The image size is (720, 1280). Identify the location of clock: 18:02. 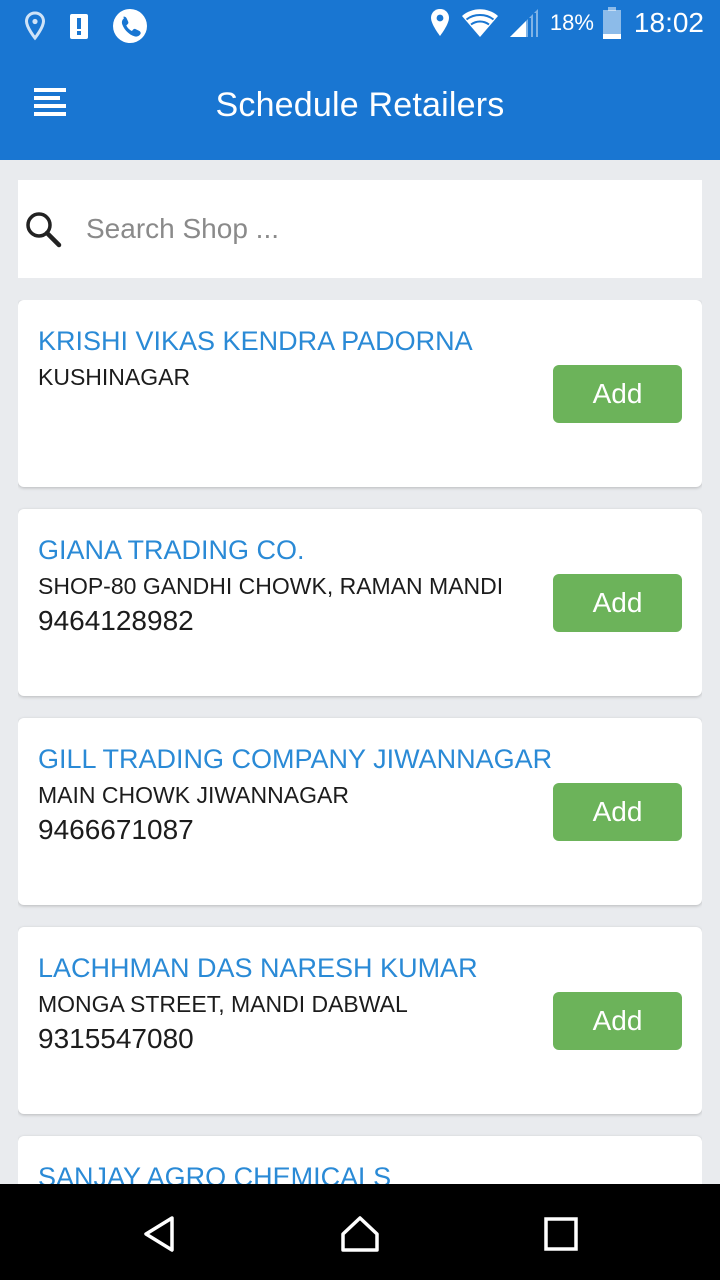
(668, 22).